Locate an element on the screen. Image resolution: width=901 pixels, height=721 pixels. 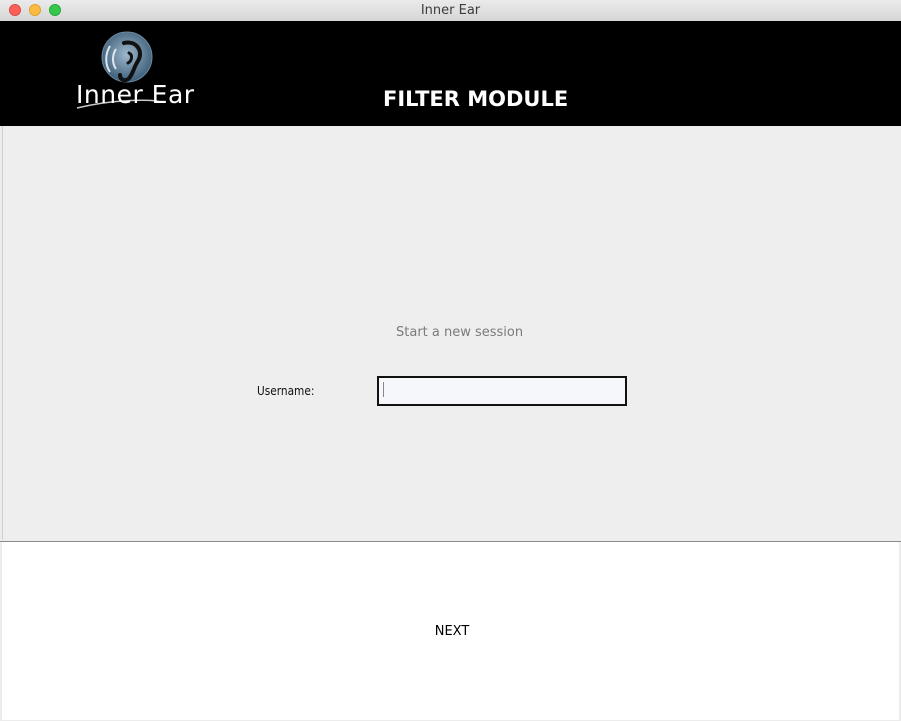
text-caret is located at coordinates (383, 389).